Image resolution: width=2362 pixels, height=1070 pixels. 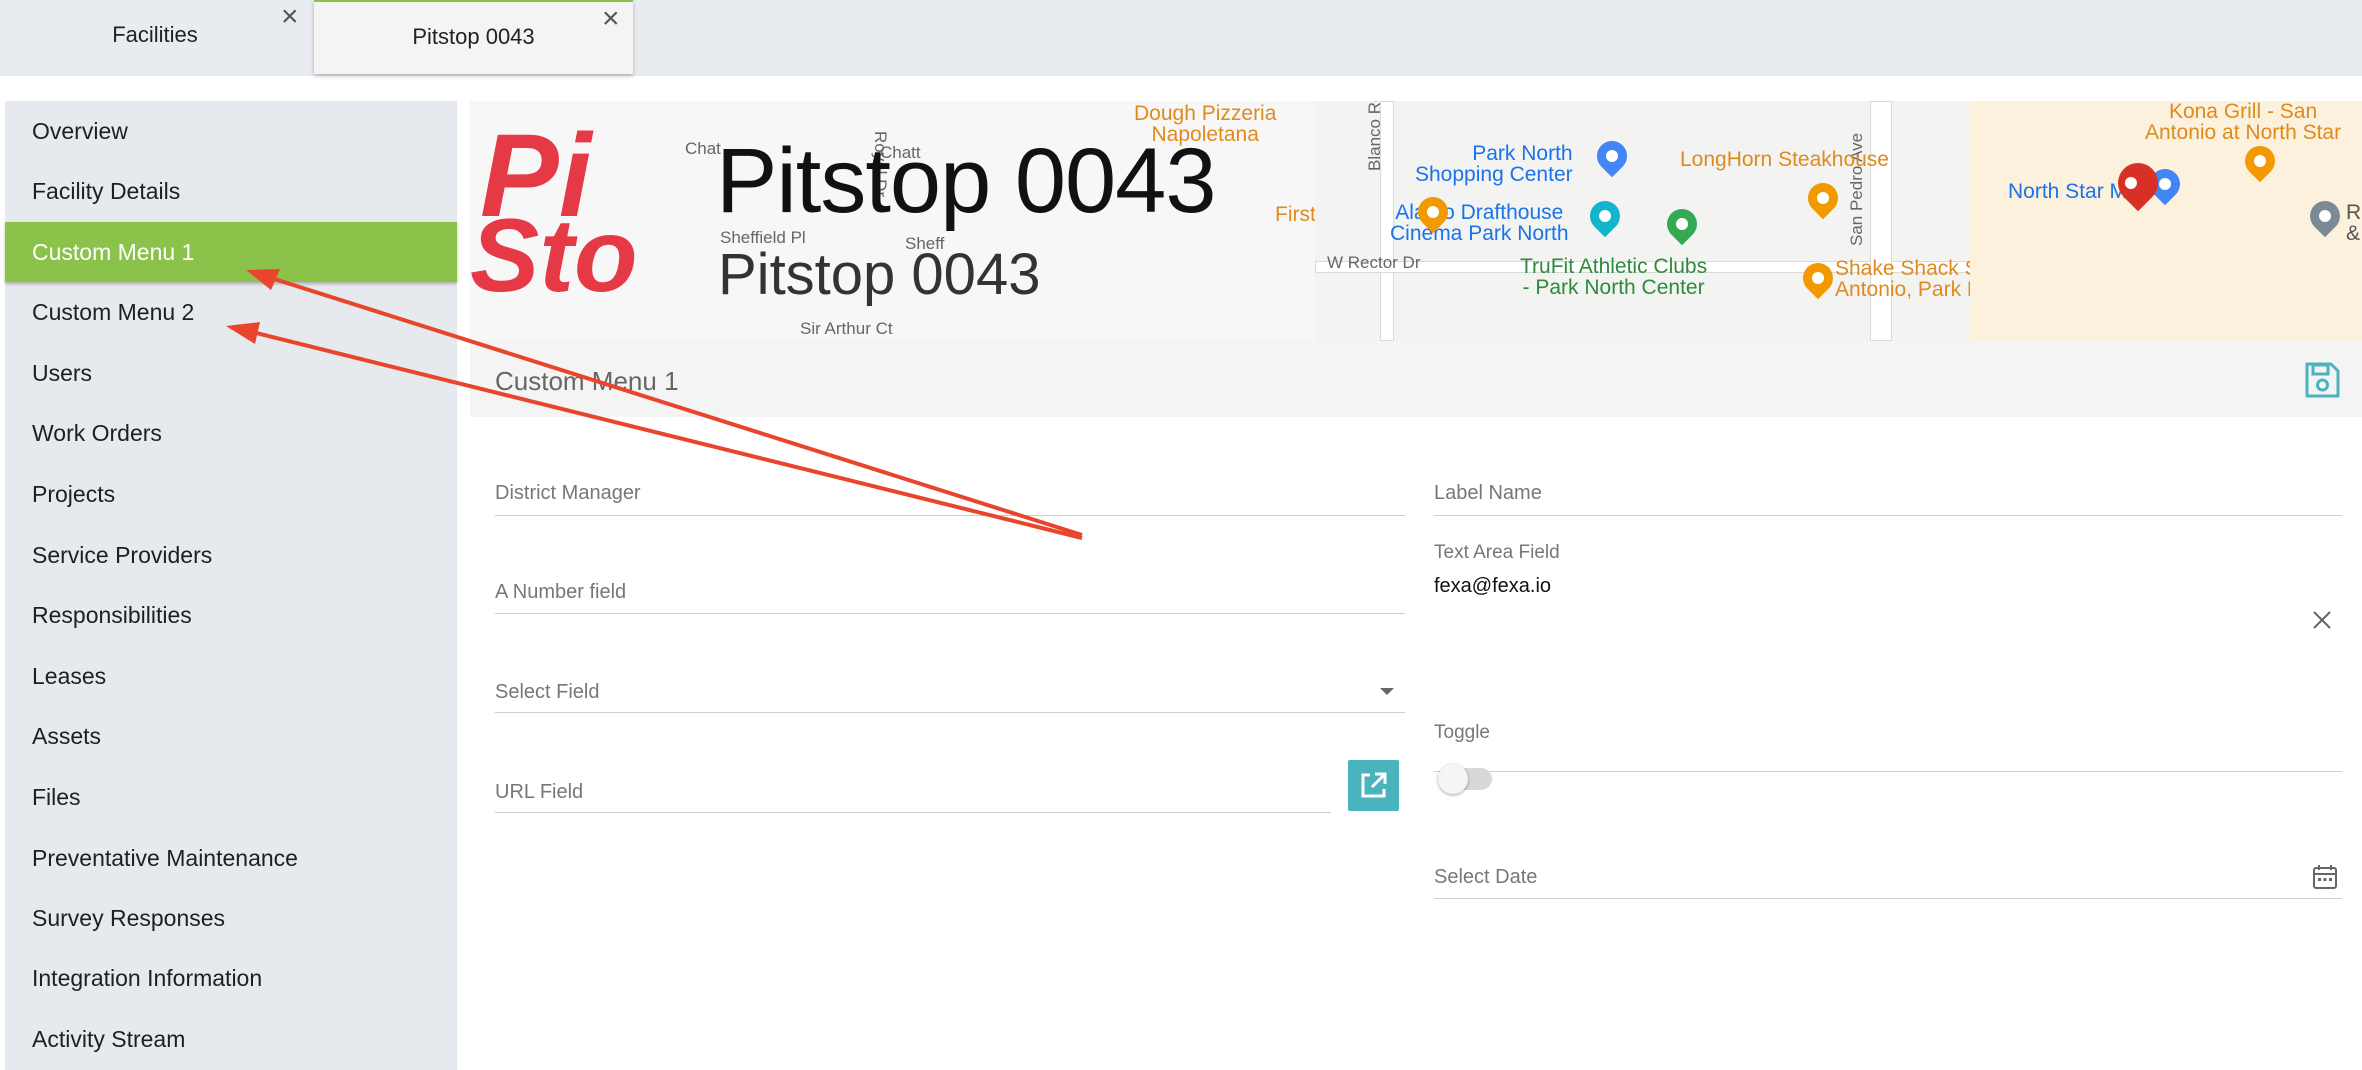 I want to click on sidebar-item-preventative-maintenance: Preventative Maintenance, so click(x=231, y=858).